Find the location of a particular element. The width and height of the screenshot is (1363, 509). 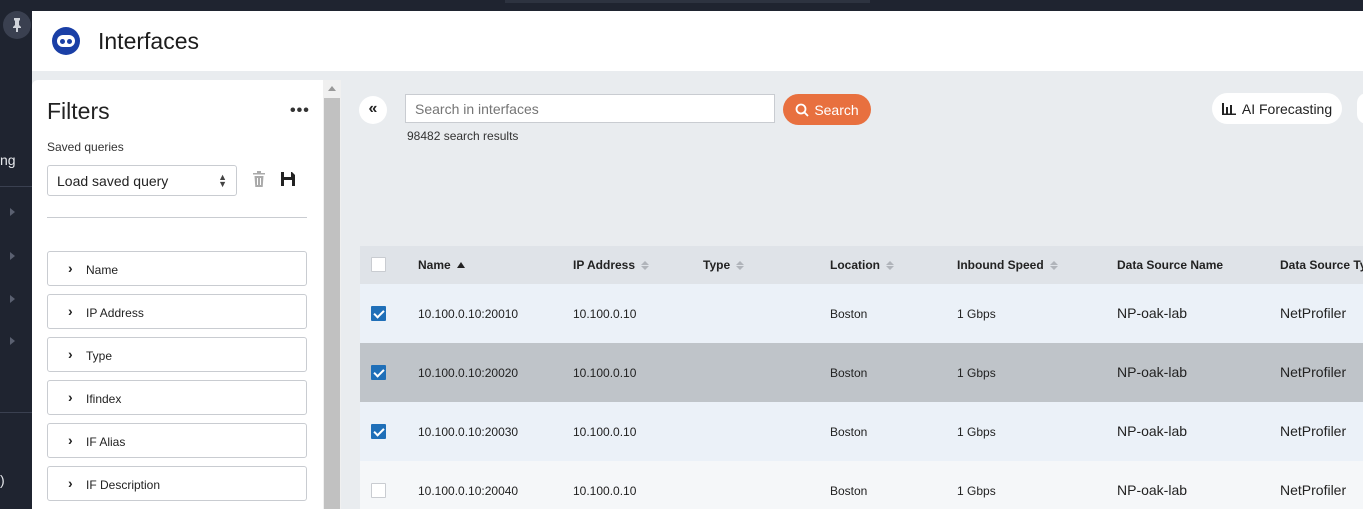

facet-name: › Name is located at coordinates (177, 268).